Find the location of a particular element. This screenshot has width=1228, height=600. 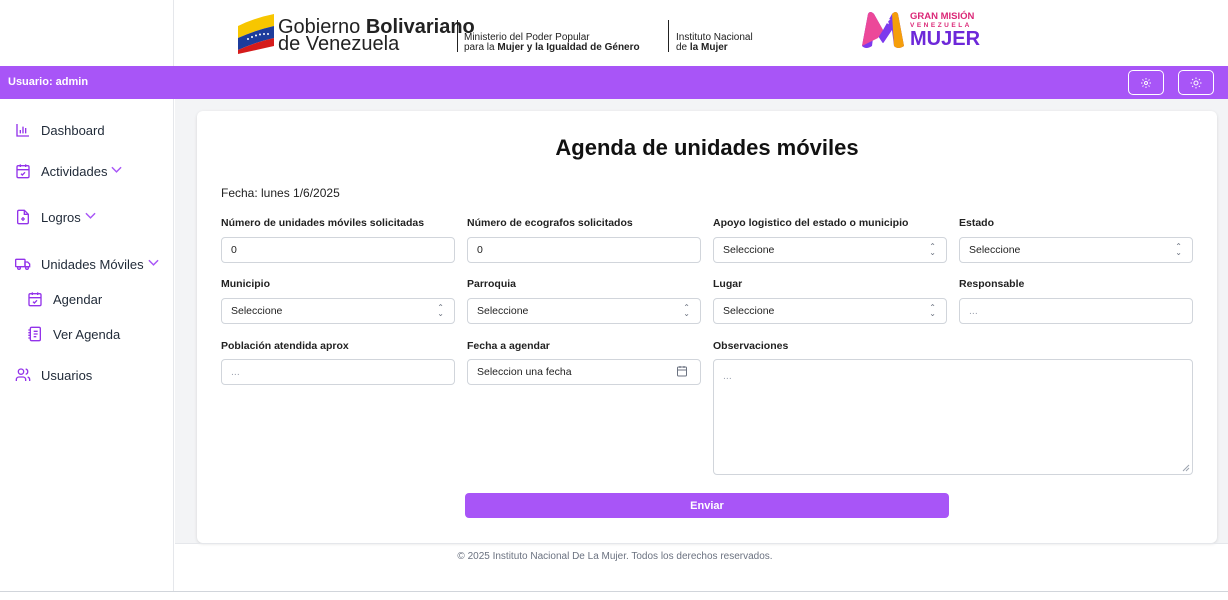

top-bar: Usuario: admin is located at coordinates (614, 82).